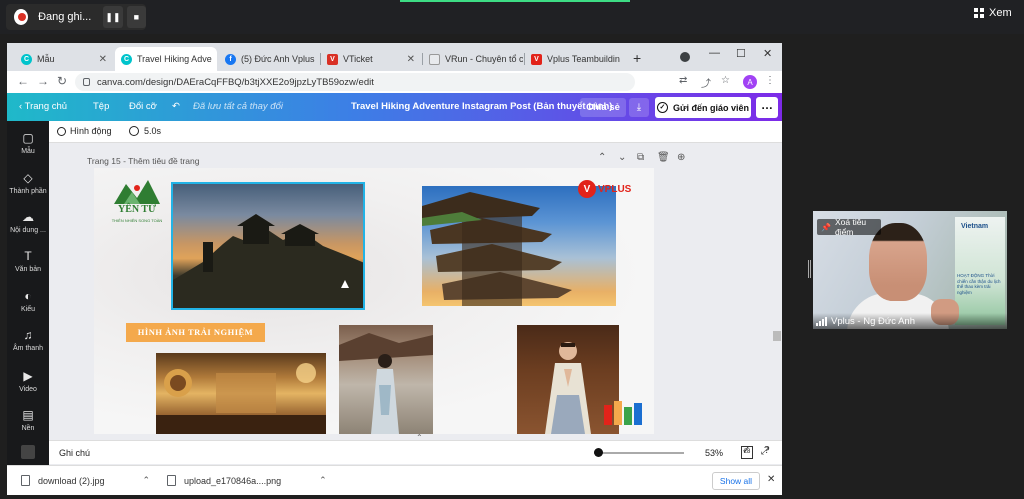  I want to click on notes-button: Ghi chú, so click(74, 453).